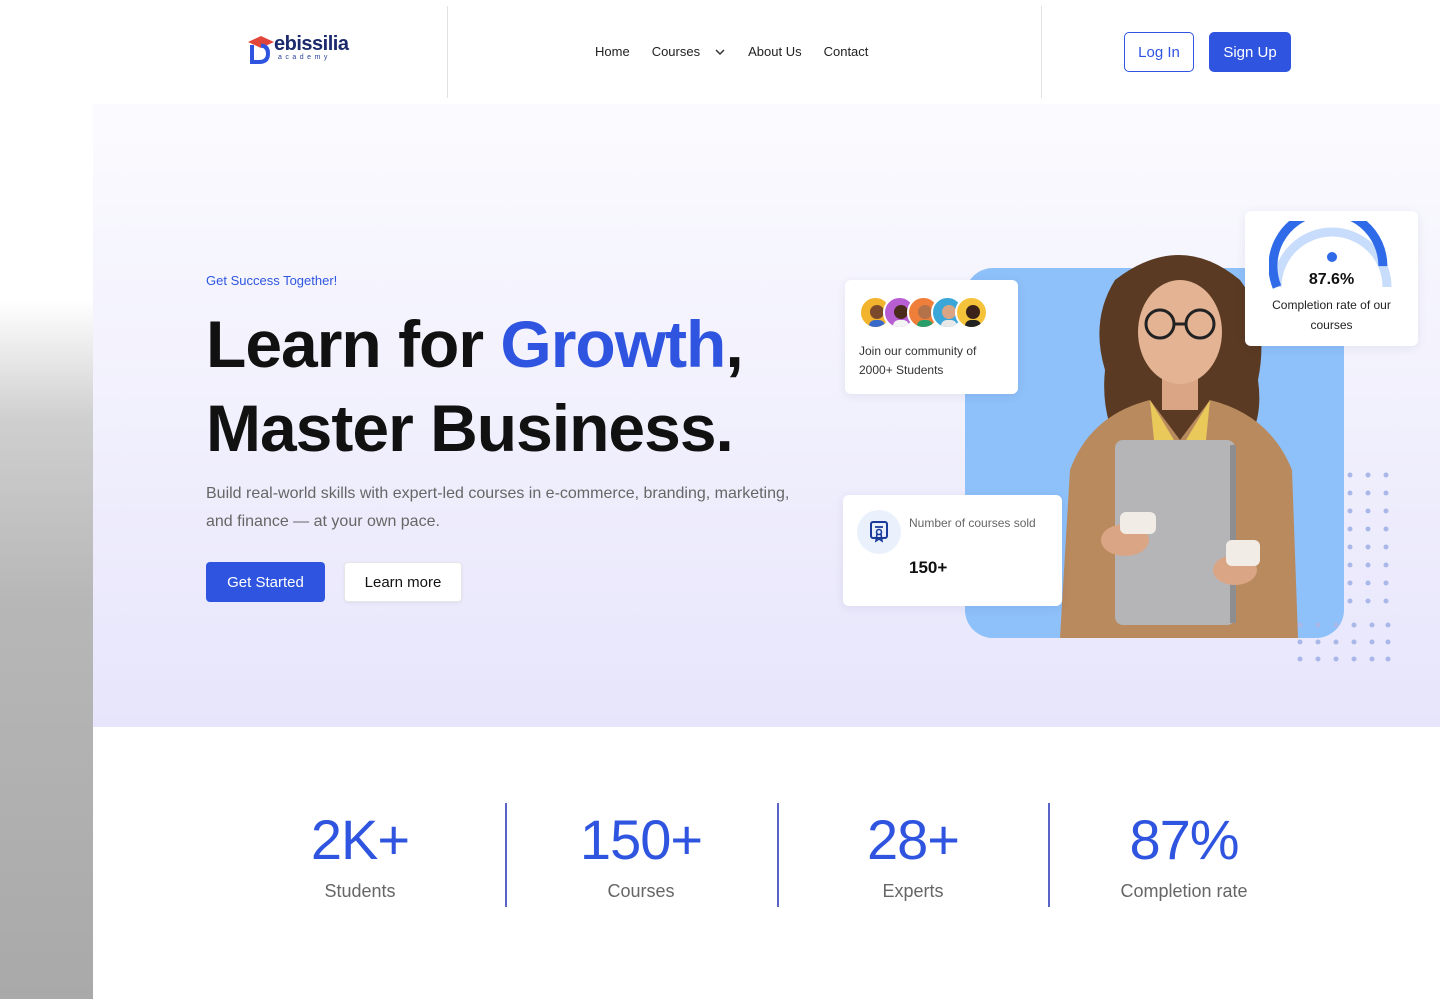 Image resolution: width=1440 pixels, height=999 pixels. I want to click on nav-about: About Us, so click(774, 51).